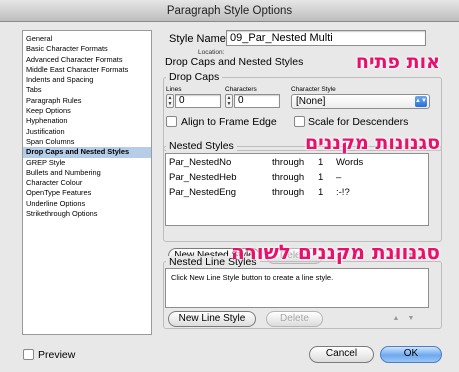 The image size is (459, 372). I want to click on sidebar-item: Advanced Character Formats, so click(87, 60).